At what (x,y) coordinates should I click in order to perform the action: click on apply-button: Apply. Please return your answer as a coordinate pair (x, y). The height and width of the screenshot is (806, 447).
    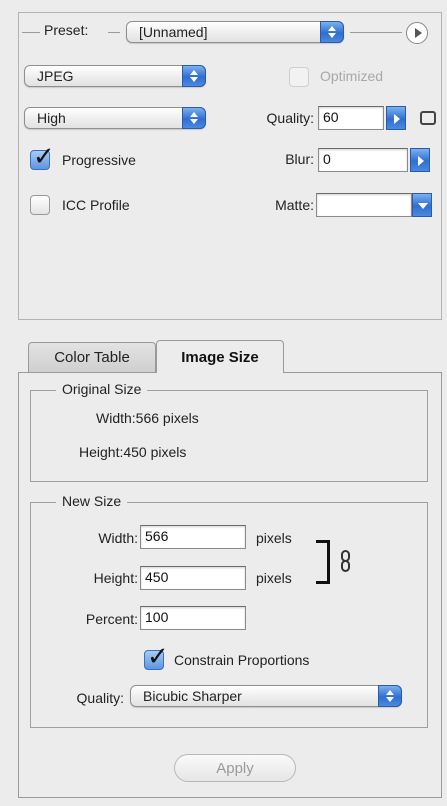
    Looking at the image, I should click on (235, 768).